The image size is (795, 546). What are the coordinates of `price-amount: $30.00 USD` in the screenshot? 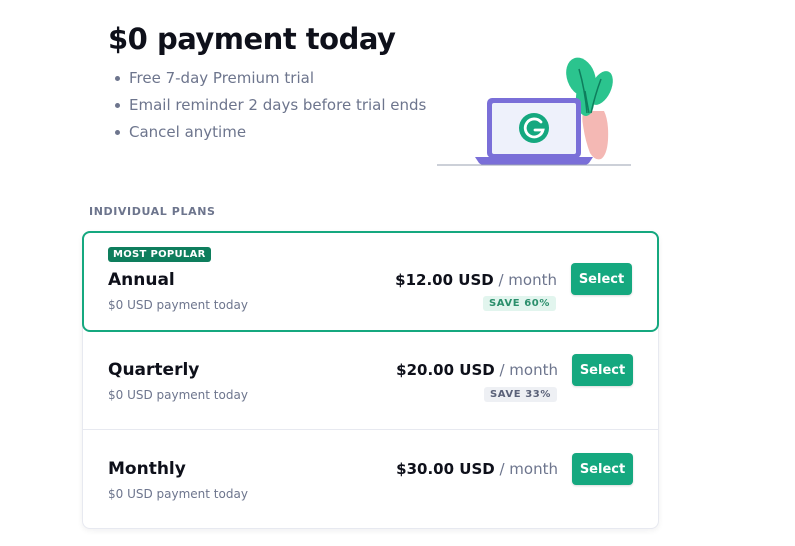 It's located at (445, 469).